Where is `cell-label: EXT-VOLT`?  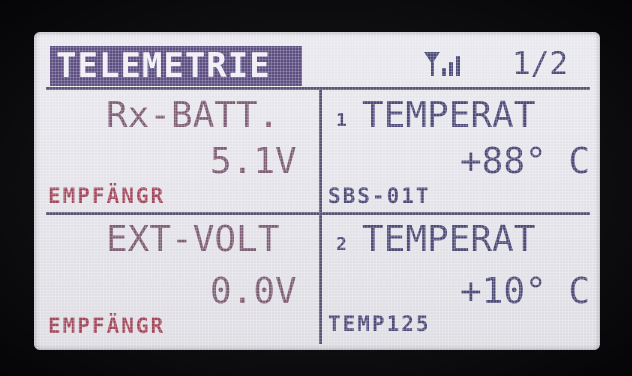
cell-label: EXT-VOLT is located at coordinates (193, 239).